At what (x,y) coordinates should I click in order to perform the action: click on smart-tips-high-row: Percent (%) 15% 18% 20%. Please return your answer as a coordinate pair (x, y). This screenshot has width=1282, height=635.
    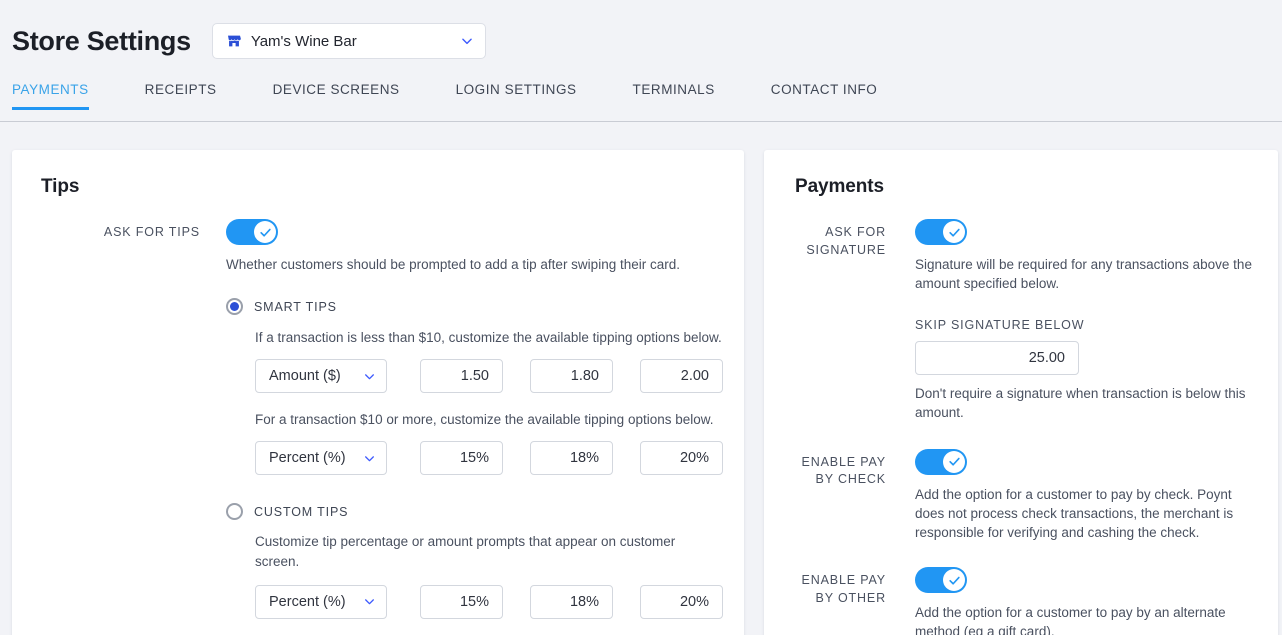
    Looking at the image, I should click on (499, 458).